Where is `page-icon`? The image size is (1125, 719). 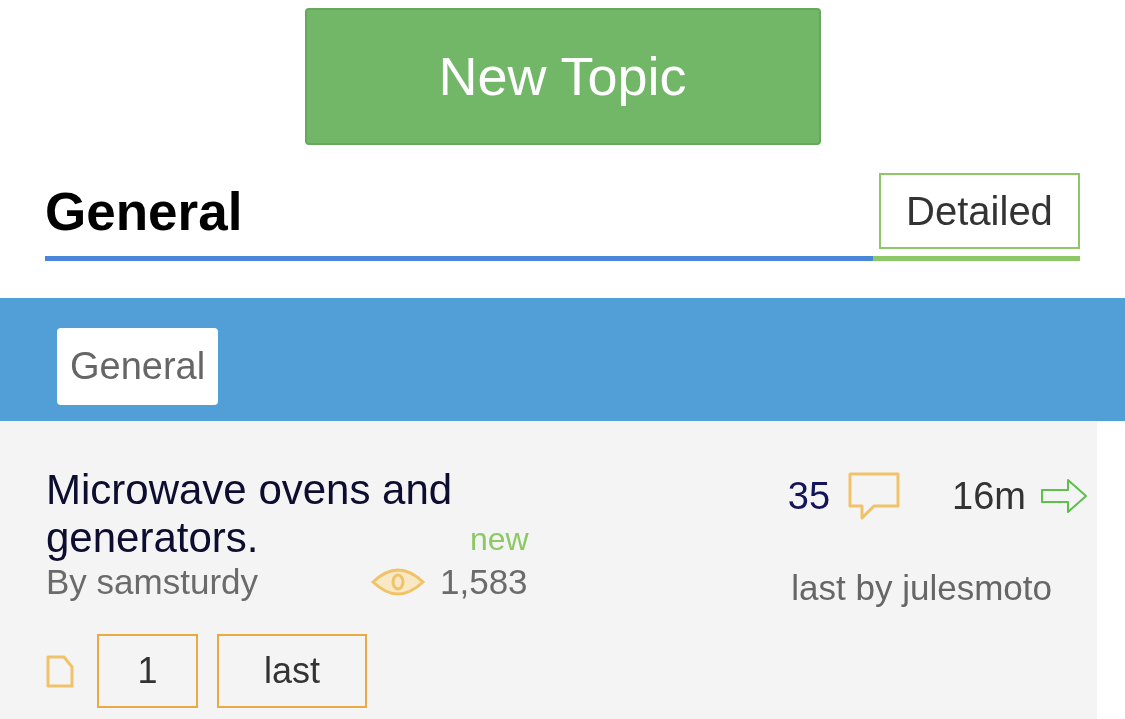 page-icon is located at coordinates (60, 671).